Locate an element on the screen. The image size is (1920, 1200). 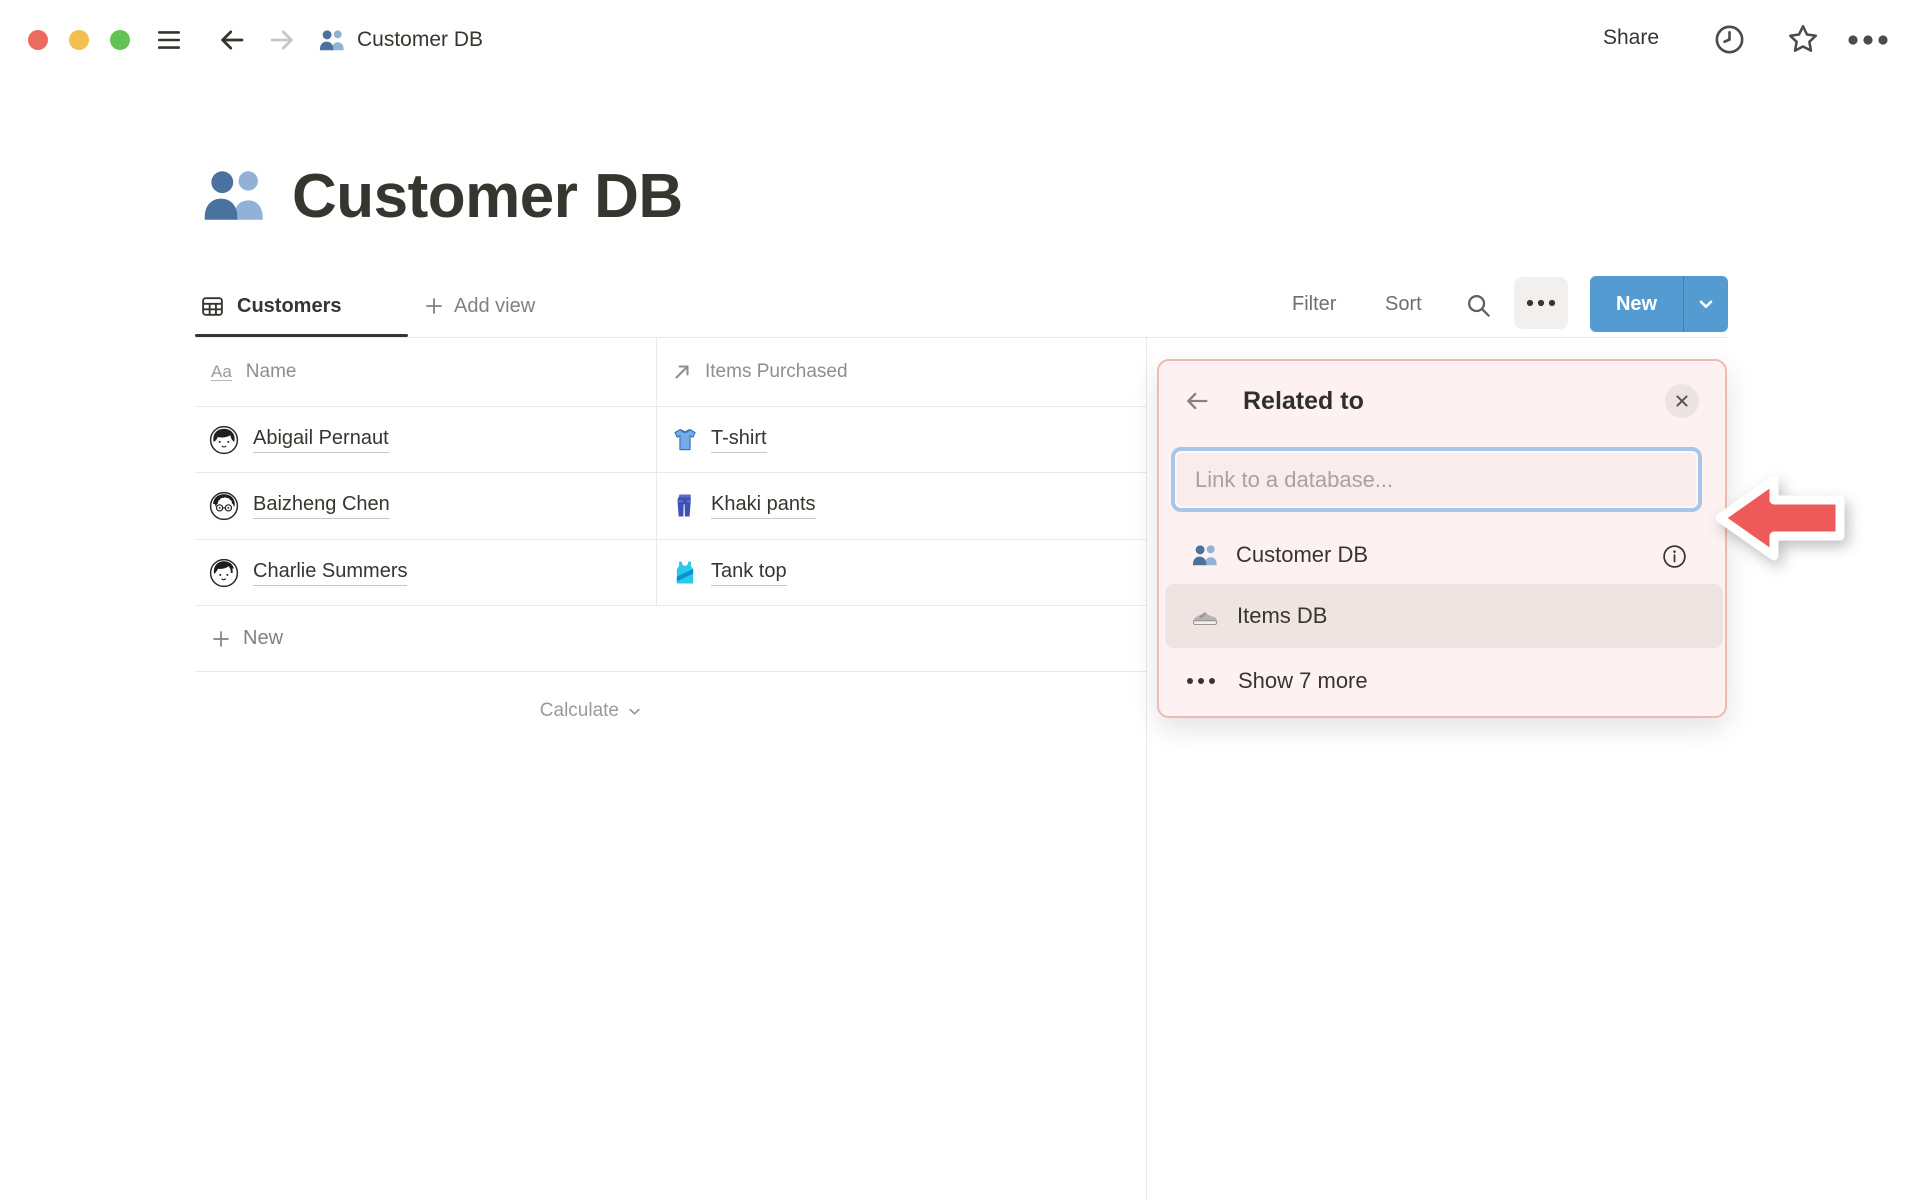
new-record-button: New is located at coordinates (1636, 304).